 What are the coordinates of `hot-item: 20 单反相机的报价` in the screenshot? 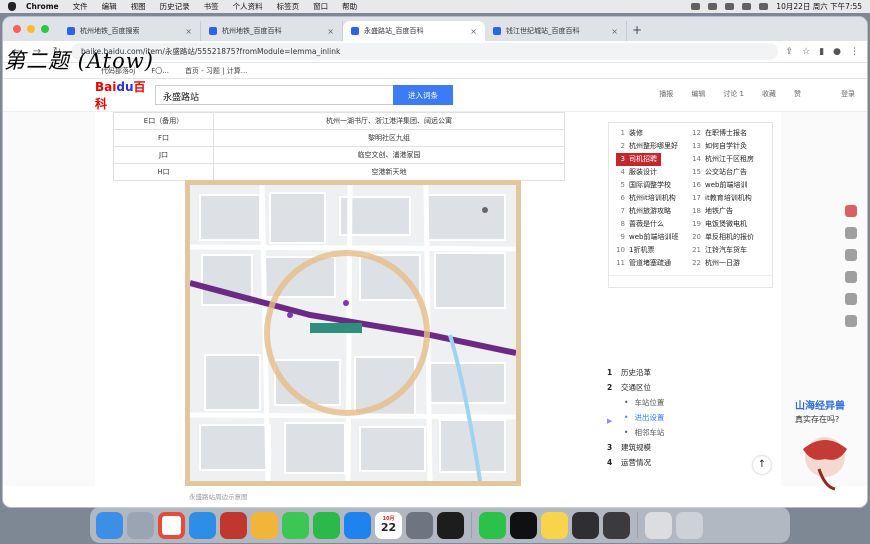 It's located at (723, 237).